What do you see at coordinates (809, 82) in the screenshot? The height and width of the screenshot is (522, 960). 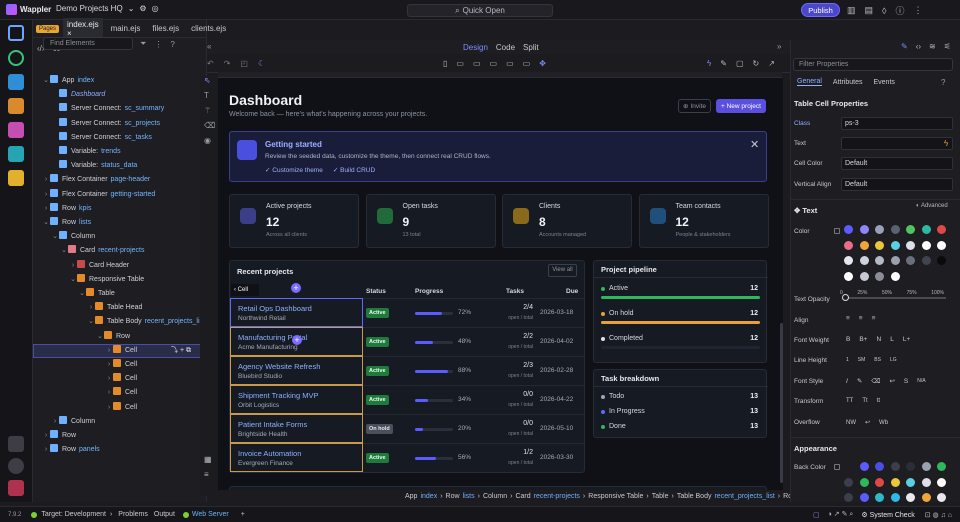 I see `tab-general: General` at bounding box center [809, 82].